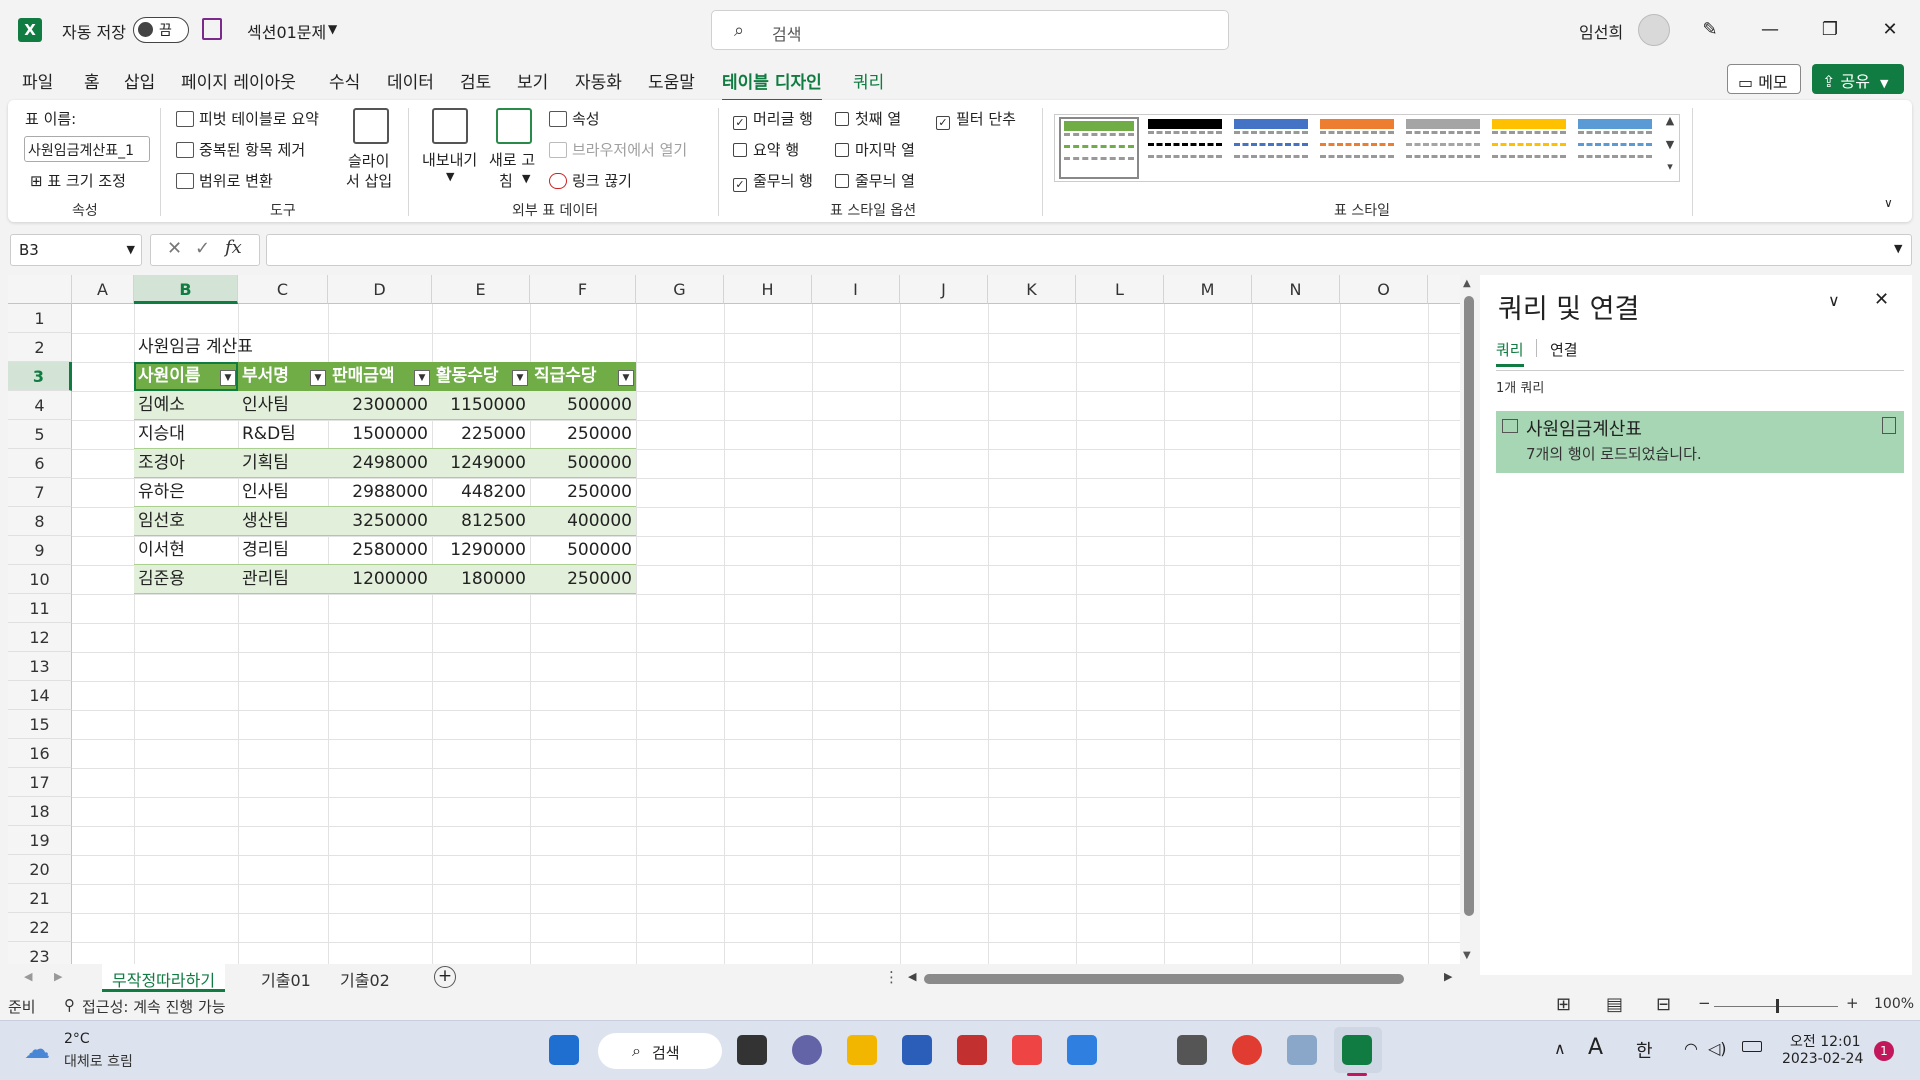  What do you see at coordinates (972, 1050) in the screenshot?
I see `app-icon` at bounding box center [972, 1050].